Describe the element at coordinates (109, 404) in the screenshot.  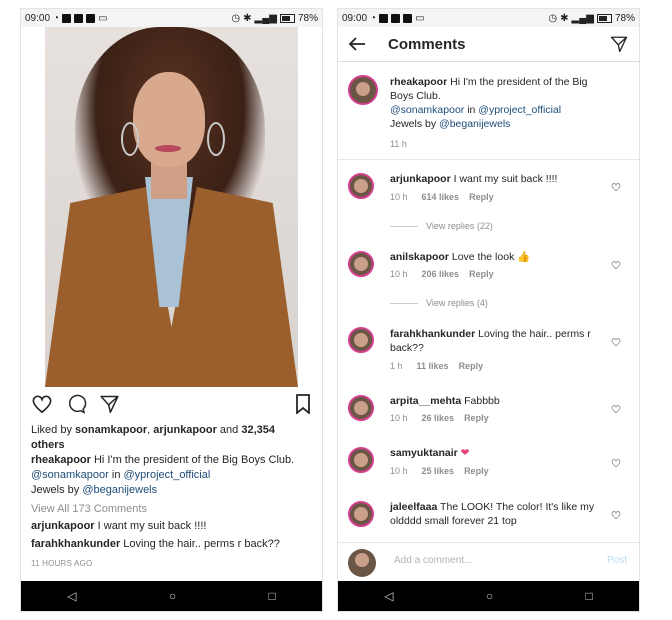
I see `share-icon` at that location.